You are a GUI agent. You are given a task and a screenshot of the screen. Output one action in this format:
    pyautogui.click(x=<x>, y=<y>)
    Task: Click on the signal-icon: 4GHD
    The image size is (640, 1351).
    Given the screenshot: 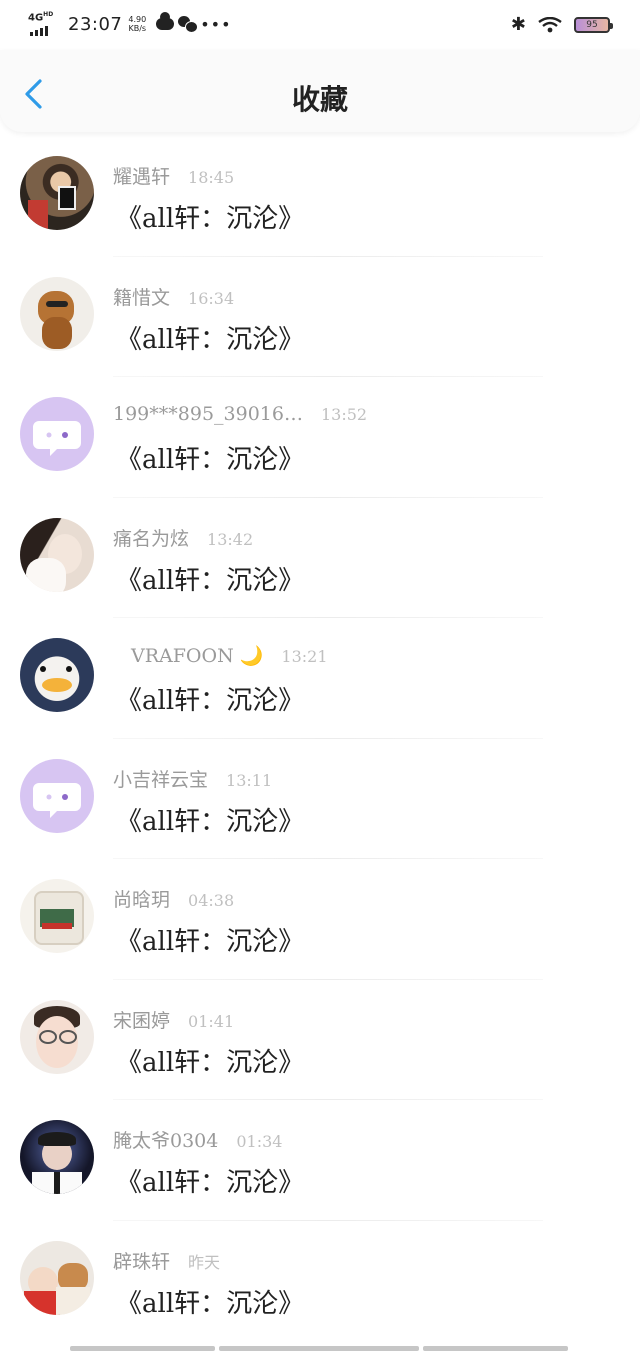 What is the action you would take?
    pyautogui.click(x=45, y=23)
    